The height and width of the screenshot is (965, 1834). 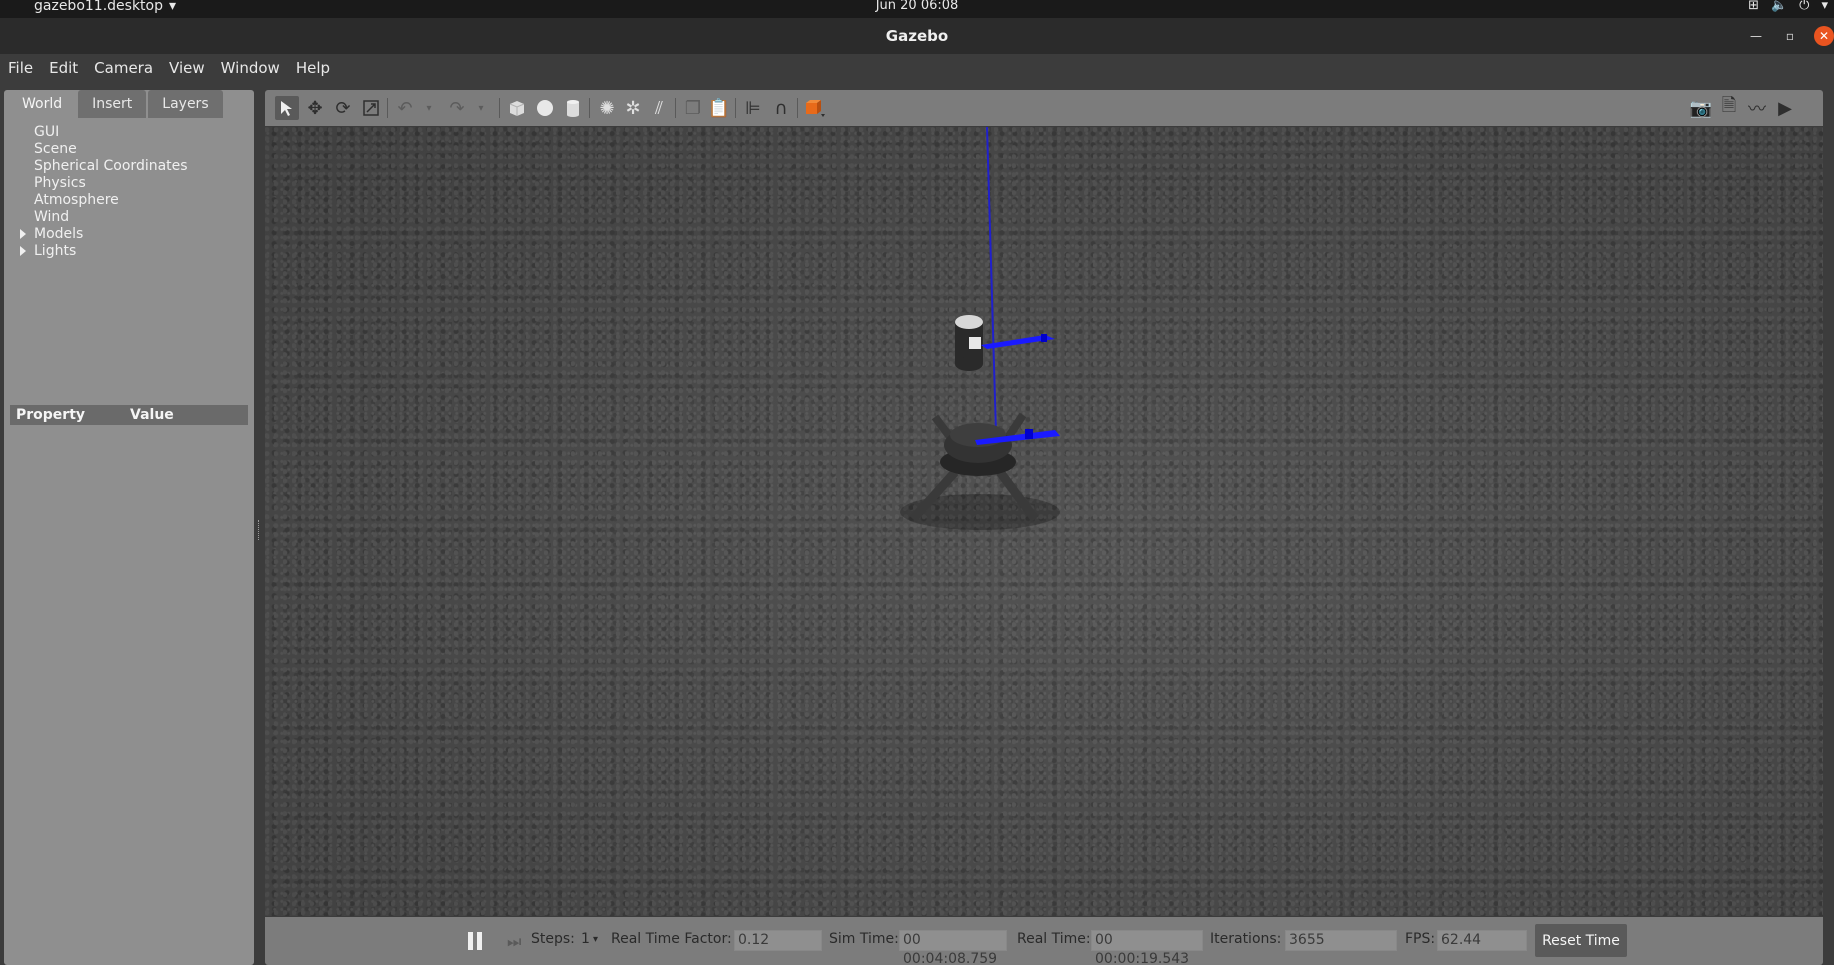 I want to click on menu-file: File, so click(x=20, y=68).